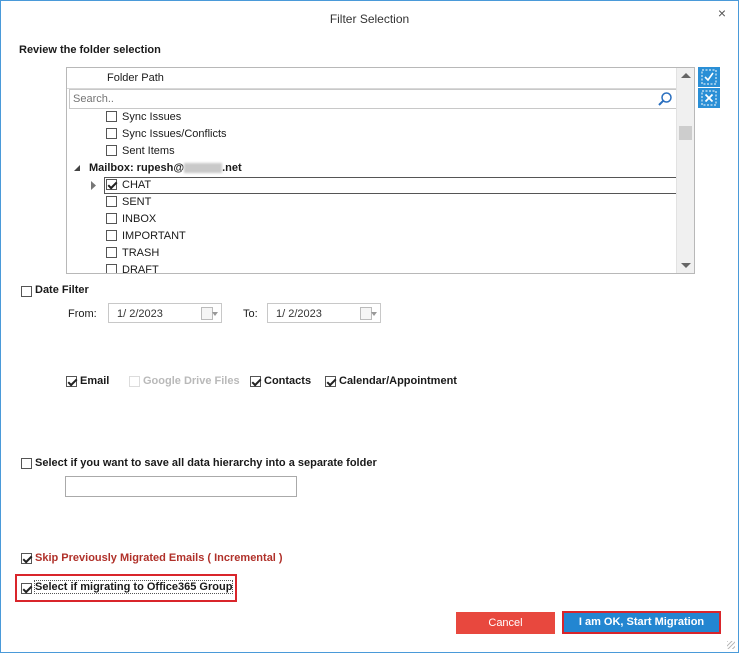 This screenshot has height=653, width=739. Describe the element at coordinates (288, 381) in the screenshot. I see `contacts-label: Contacts` at that location.